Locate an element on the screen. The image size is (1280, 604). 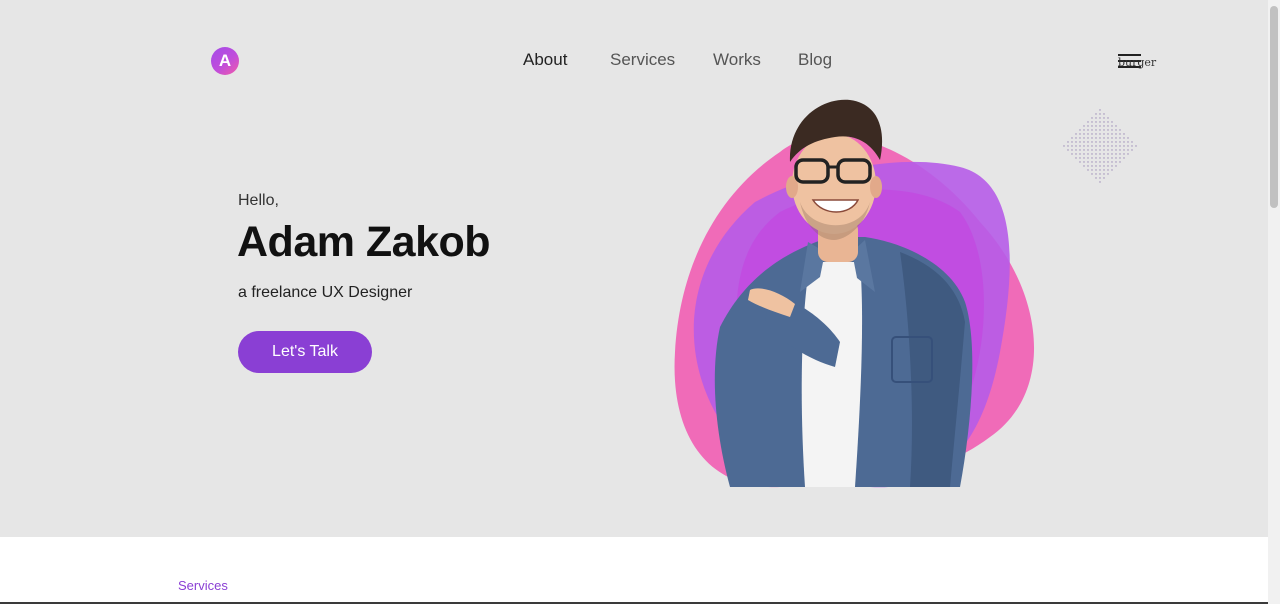
dot-pattern-decoration is located at coordinates (1100, 146).